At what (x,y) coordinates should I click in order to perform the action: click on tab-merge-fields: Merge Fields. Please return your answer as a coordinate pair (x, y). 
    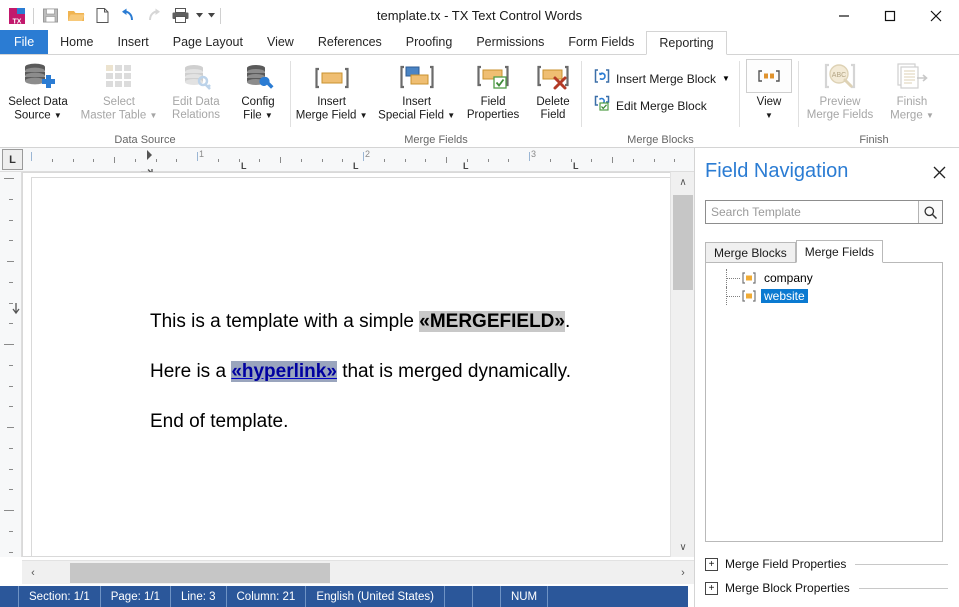
    Looking at the image, I should click on (839, 251).